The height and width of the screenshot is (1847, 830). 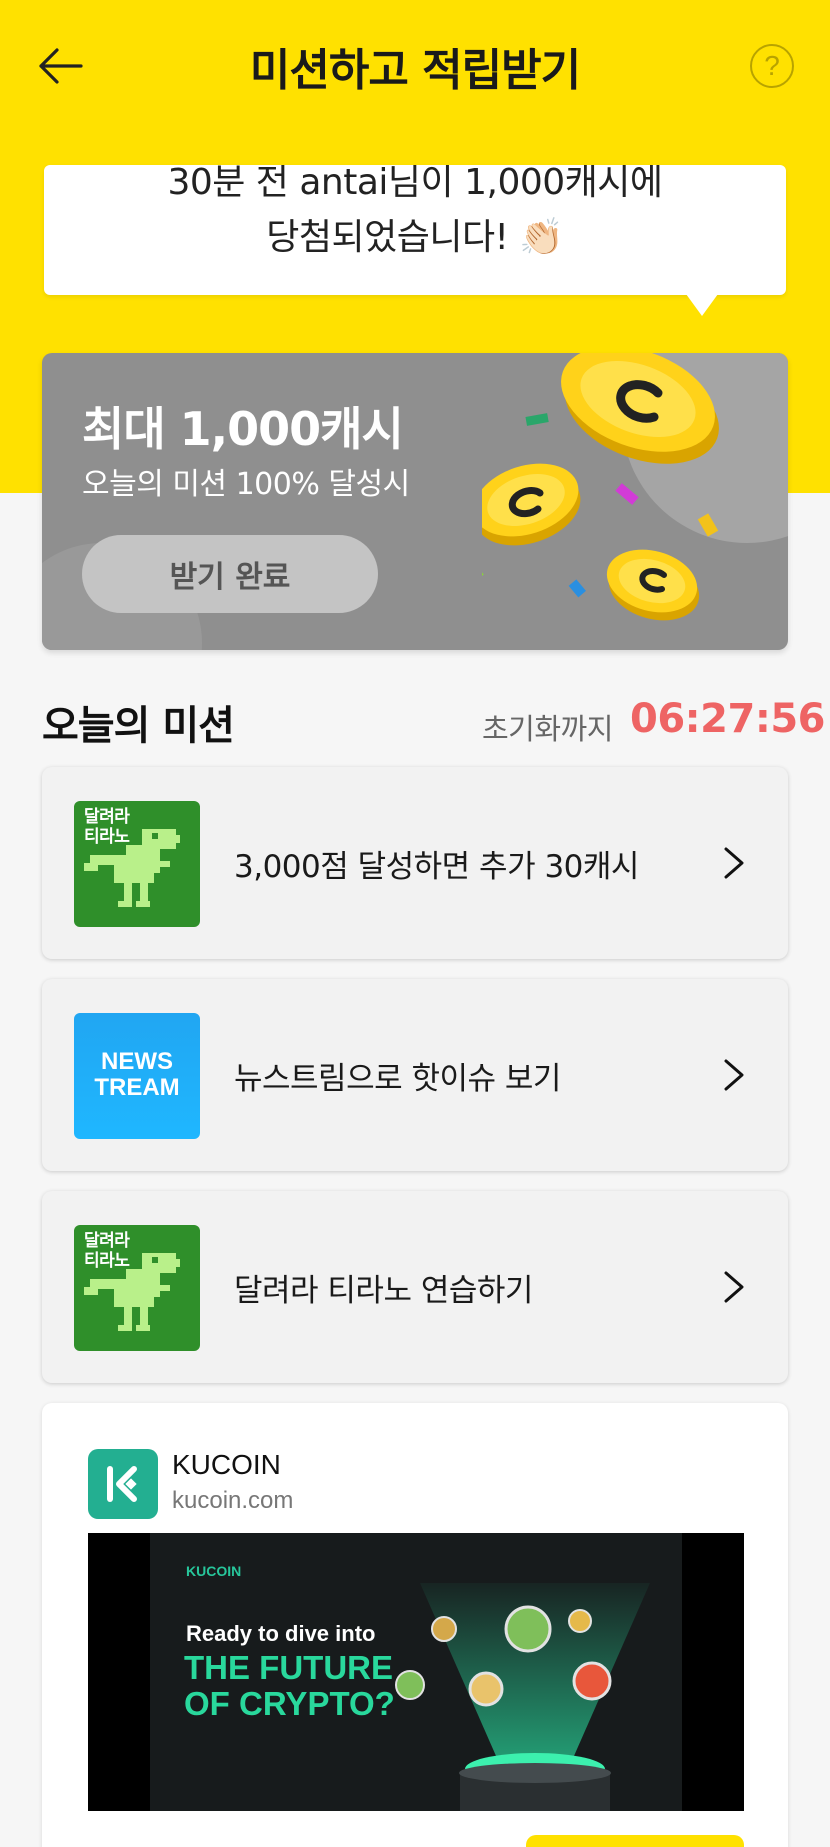 I want to click on coins-illustration, so click(x=600, y=487).